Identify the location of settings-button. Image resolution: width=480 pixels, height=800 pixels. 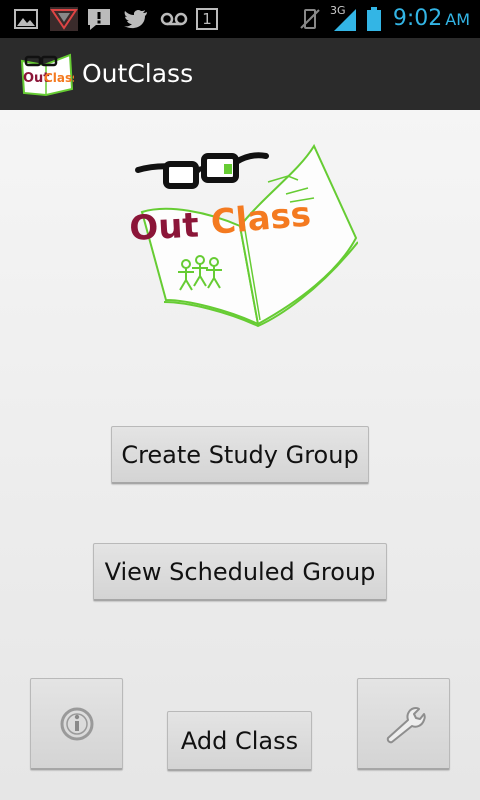
(403, 724).